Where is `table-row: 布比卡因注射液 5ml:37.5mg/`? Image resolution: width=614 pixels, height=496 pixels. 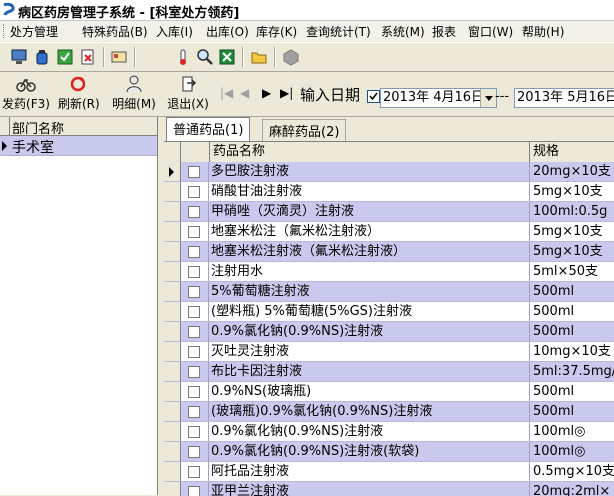
table-row: 布比卡因注射液 5ml:37.5mg/ is located at coordinates (389, 372).